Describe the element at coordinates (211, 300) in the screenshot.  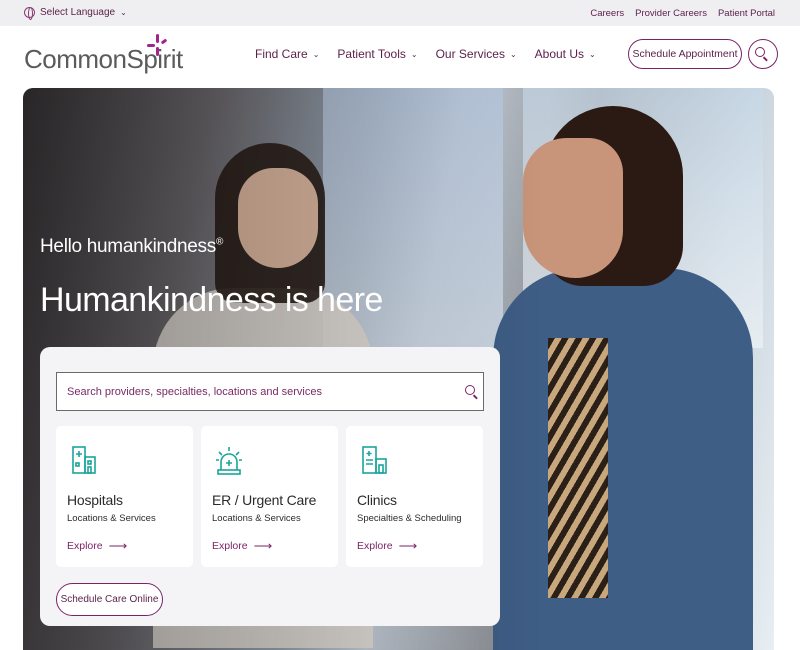
I see `hero-title: Humankindness is here` at that location.